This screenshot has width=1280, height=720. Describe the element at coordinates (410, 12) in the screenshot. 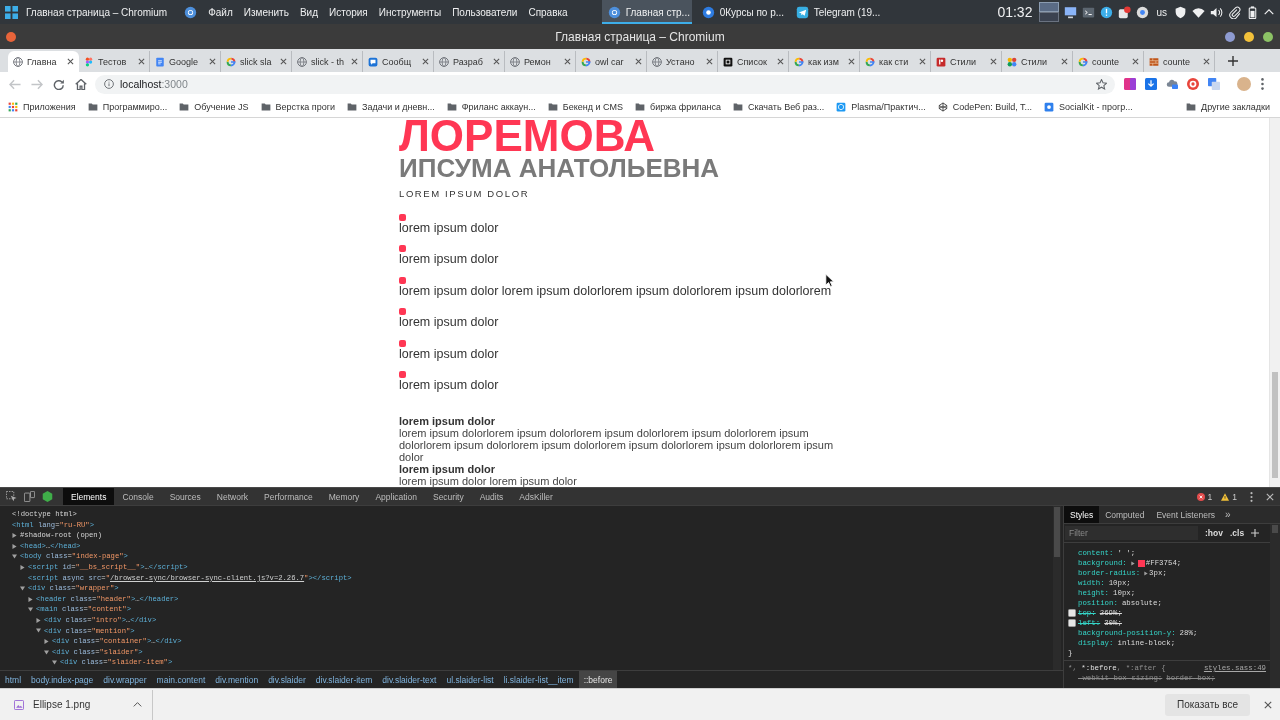

I see `menu-item: Инструменты` at that location.